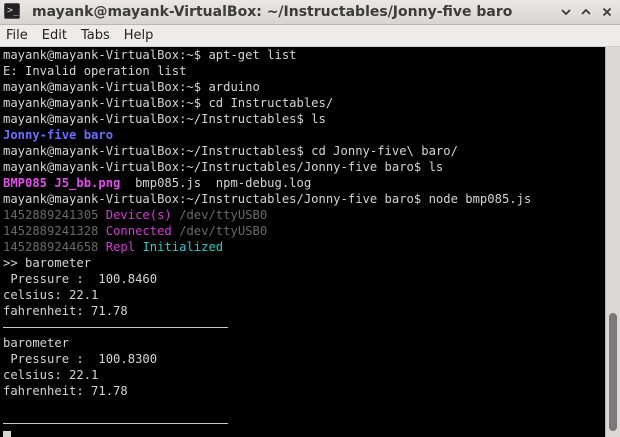 The image size is (620, 437). I want to click on terminal-line: mayank@mayank-VirtualBox:~$ apt-get list, so click(267, 55).